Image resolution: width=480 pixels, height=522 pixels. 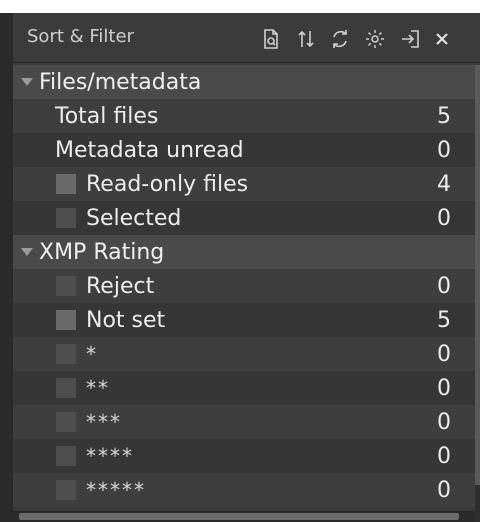 I want to click on row-rating-2: ** 0, so click(x=244, y=388).